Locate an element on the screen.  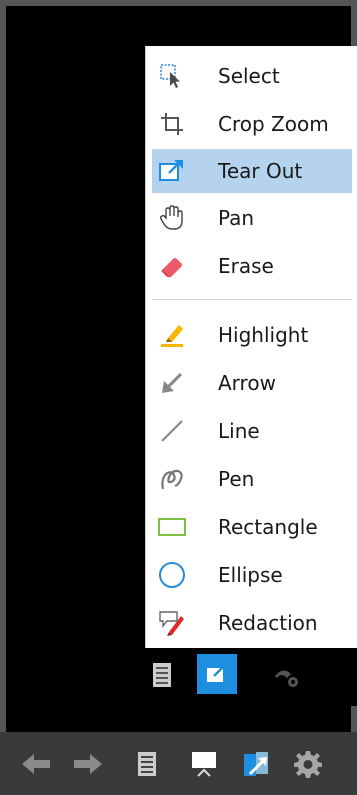
crop-icon is located at coordinates (172, 124).